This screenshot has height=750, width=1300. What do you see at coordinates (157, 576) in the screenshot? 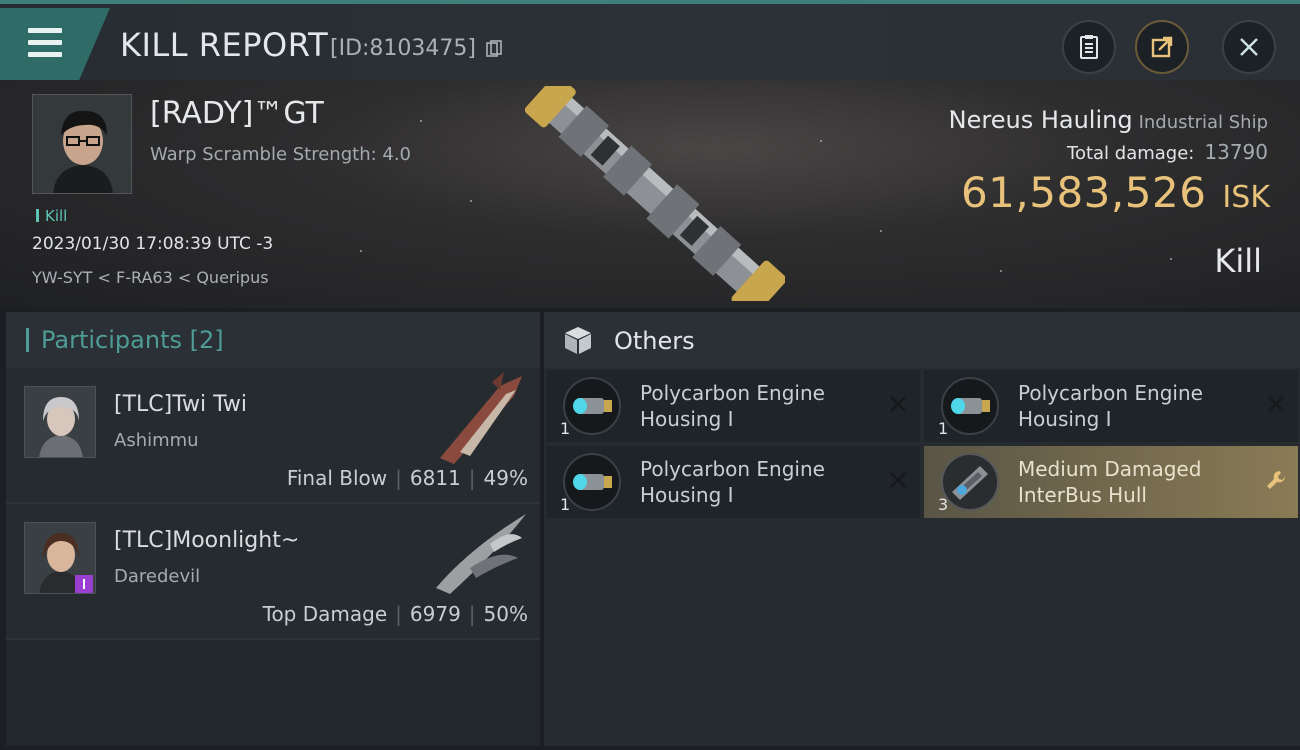
I see `participant-ship: Daredevil` at bounding box center [157, 576].